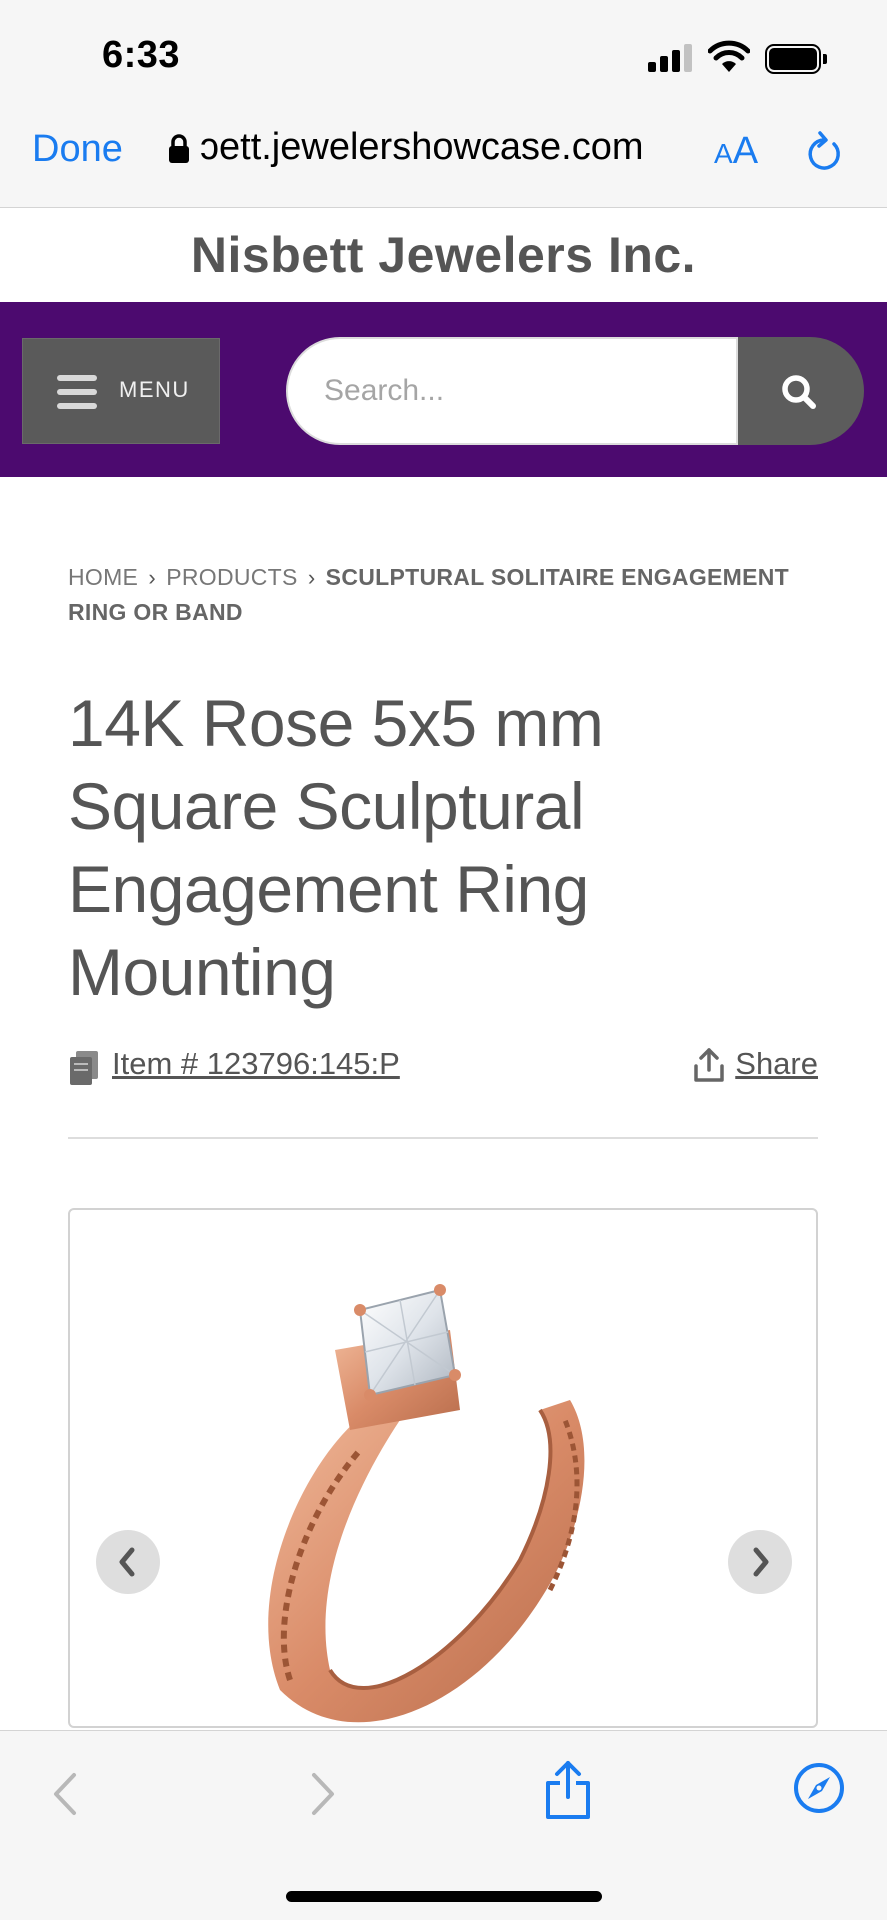 Image resolution: width=887 pixels, height=1920 pixels. I want to click on share-link: Share, so click(776, 1064).